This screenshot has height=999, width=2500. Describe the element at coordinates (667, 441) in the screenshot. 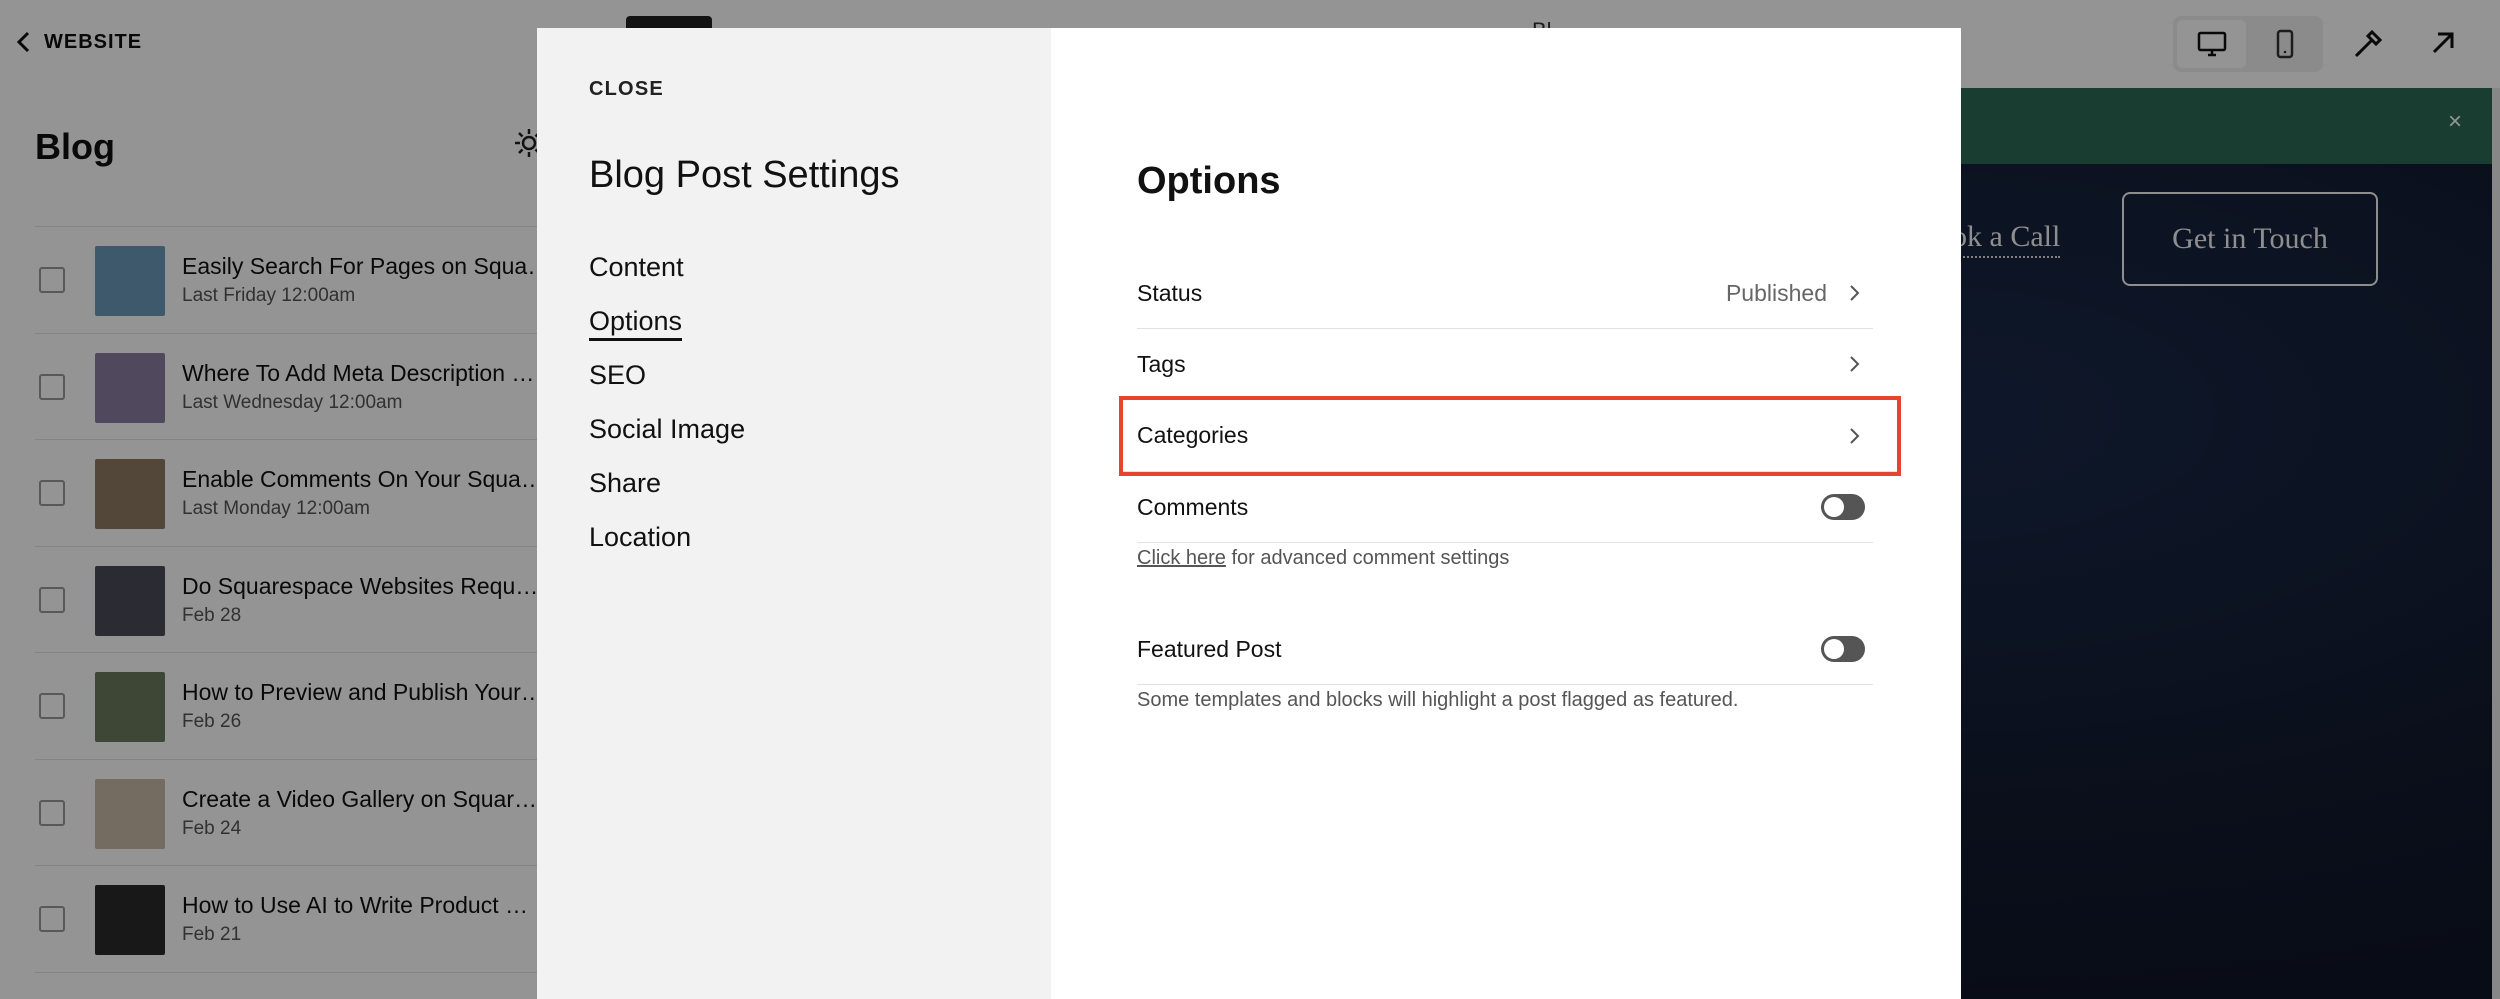

I see `nav-item-social-image: Social Image` at that location.